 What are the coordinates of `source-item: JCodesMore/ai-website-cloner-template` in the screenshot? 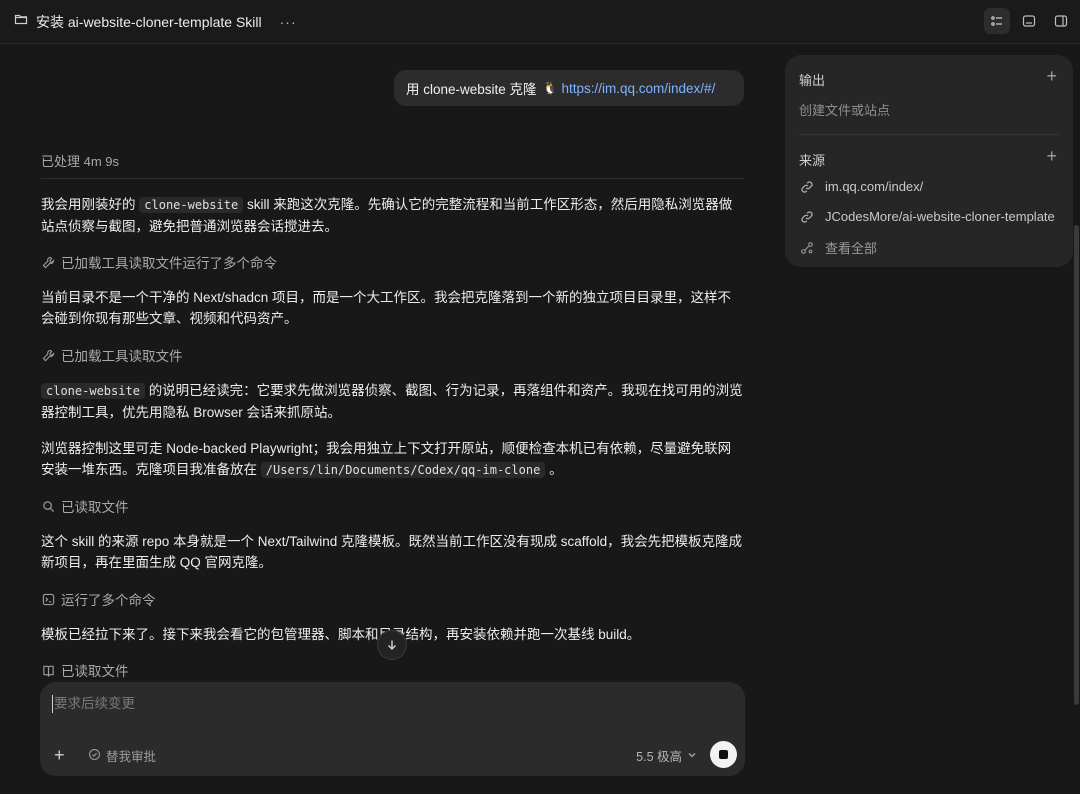 It's located at (929, 216).